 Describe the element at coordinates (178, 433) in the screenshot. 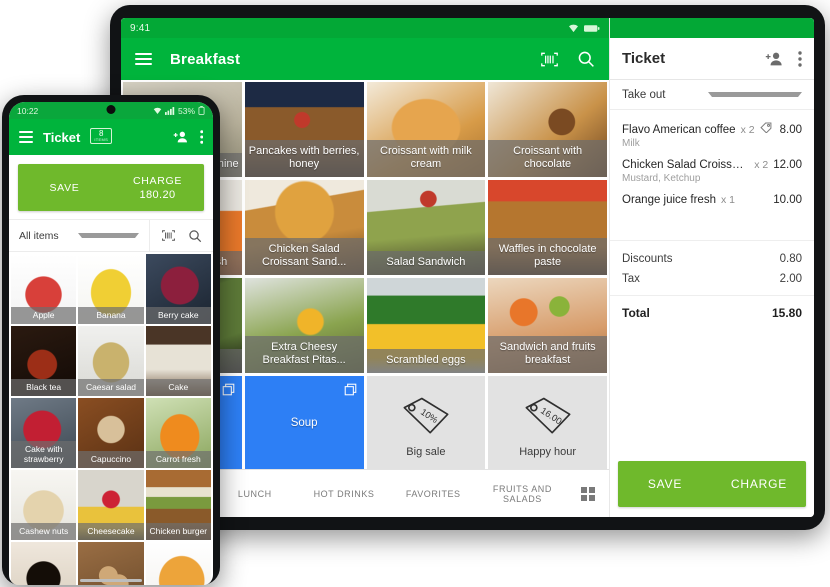

I see `product-tile: Carrot fresh` at that location.